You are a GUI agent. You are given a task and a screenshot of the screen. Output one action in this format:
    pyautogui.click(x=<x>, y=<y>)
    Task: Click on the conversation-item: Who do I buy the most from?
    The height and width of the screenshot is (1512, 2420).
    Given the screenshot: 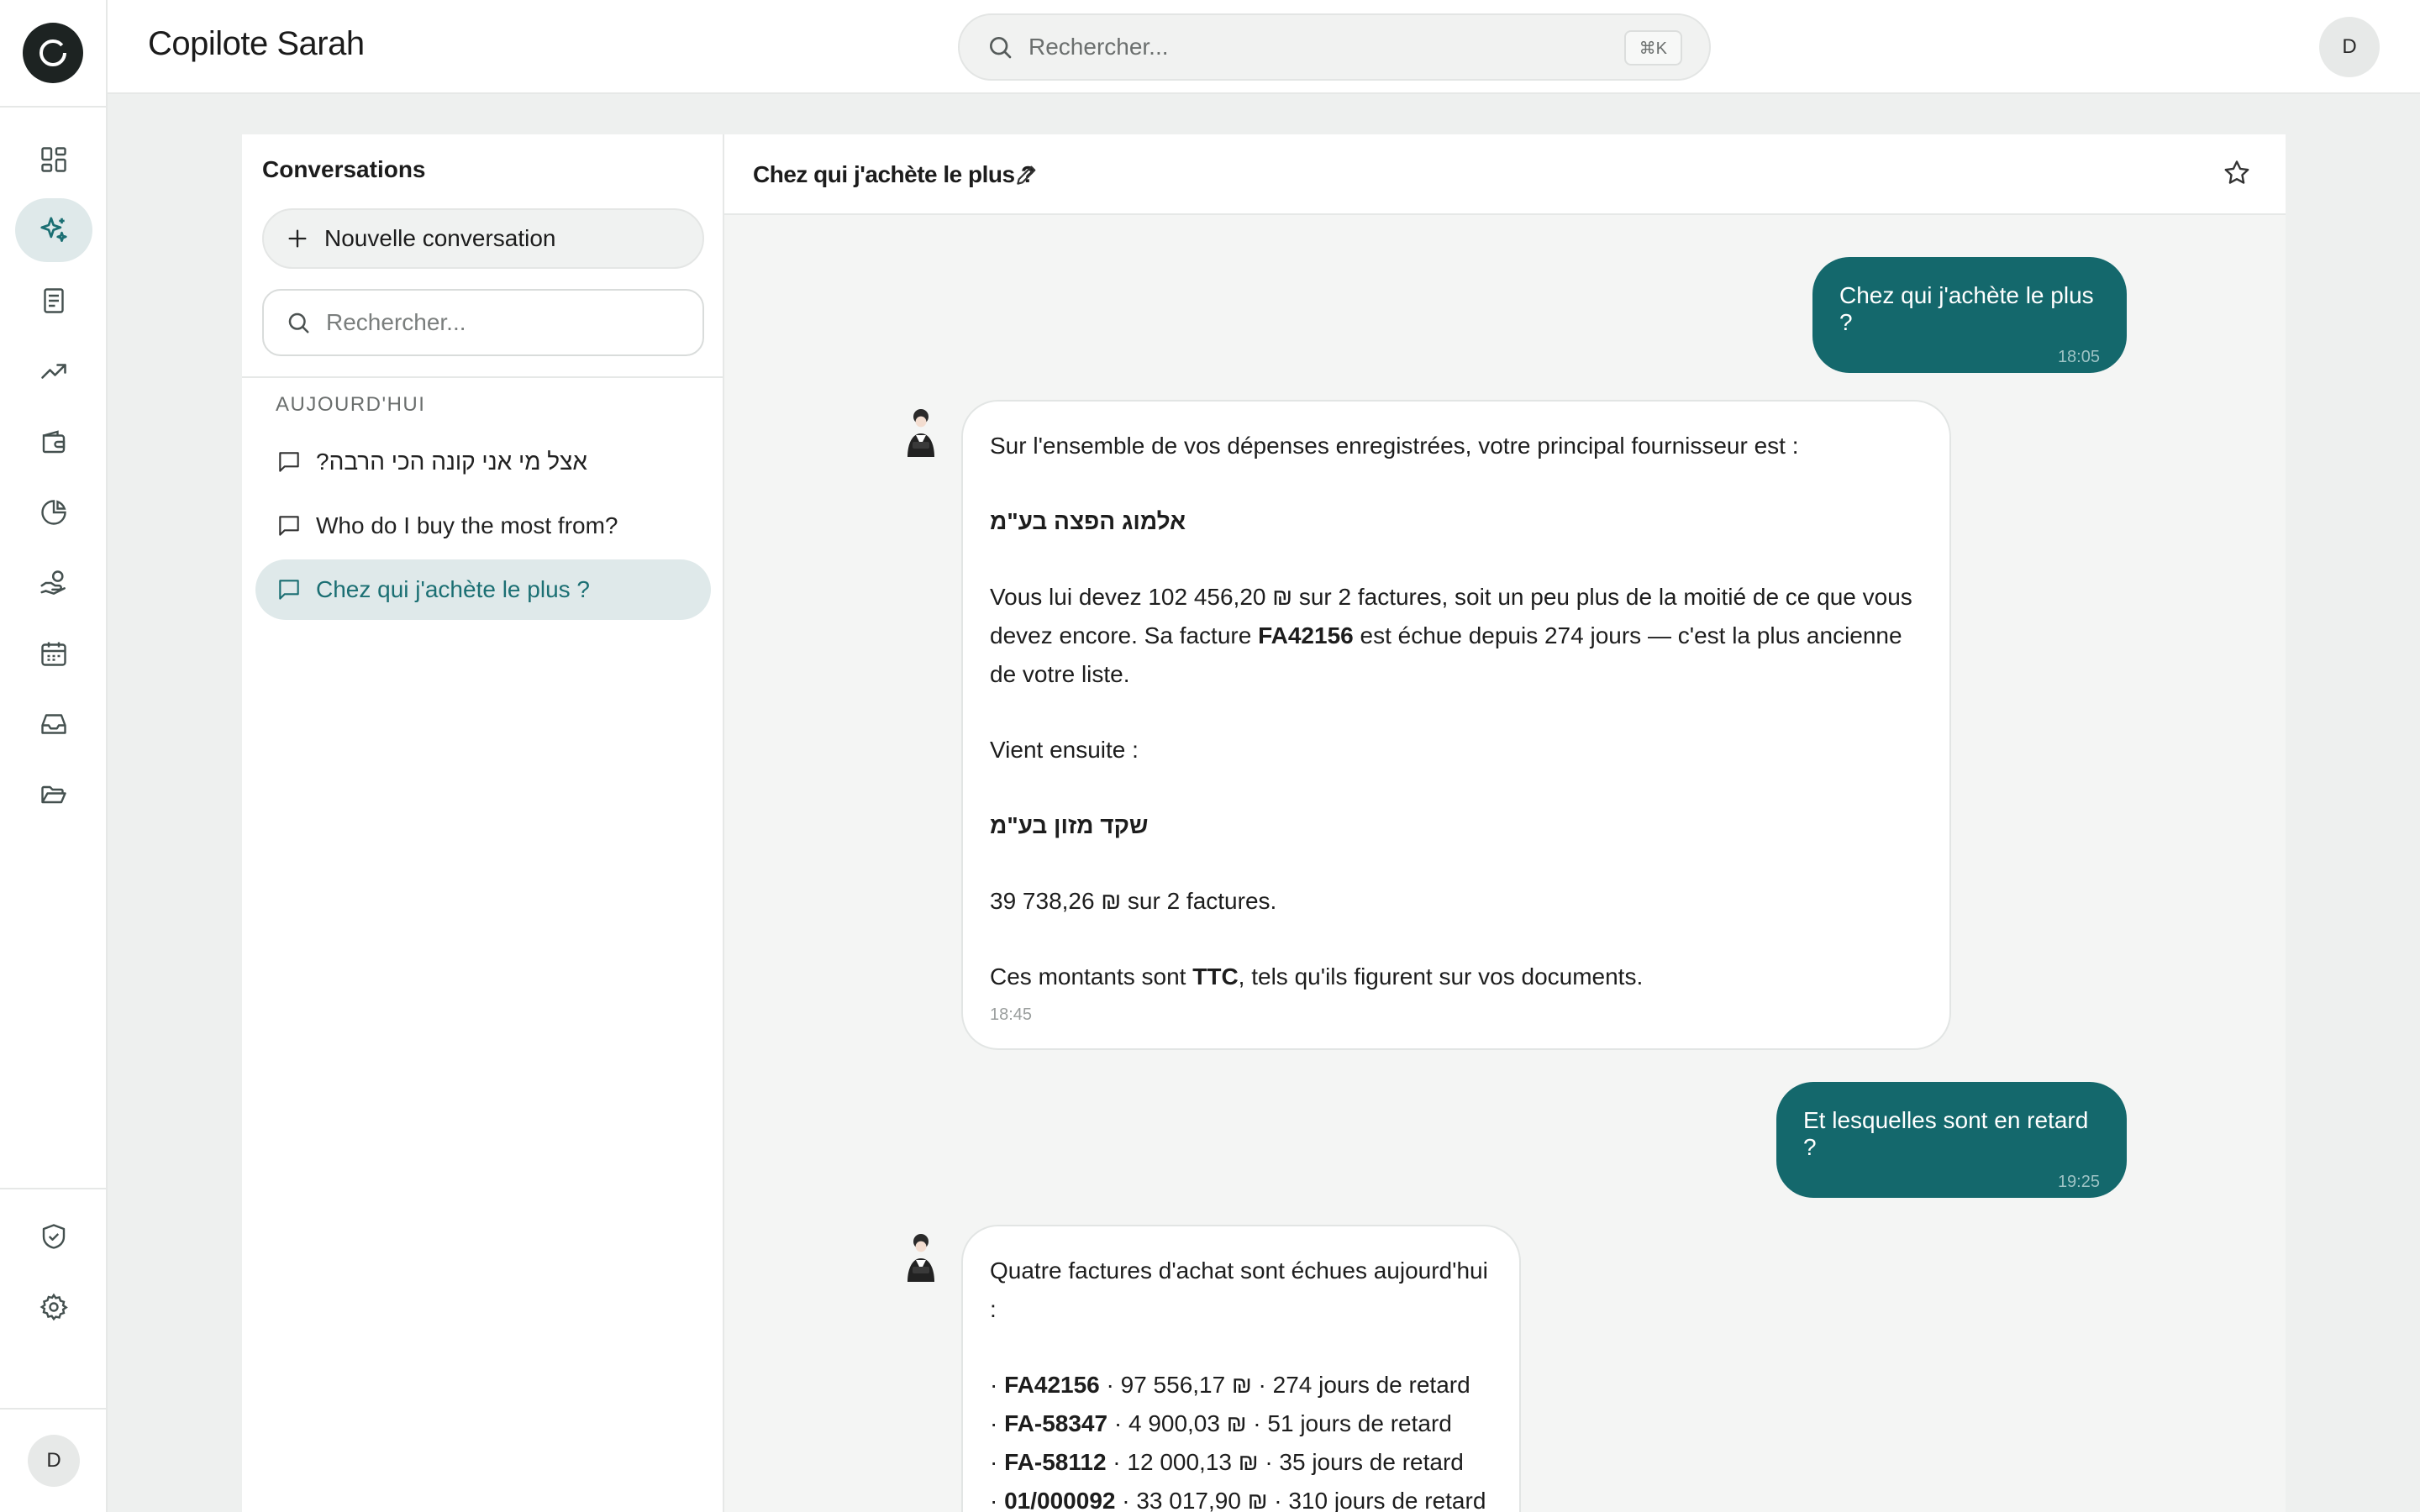 What is the action you would take?
    pyautogui.click(x=483, y=526)
    